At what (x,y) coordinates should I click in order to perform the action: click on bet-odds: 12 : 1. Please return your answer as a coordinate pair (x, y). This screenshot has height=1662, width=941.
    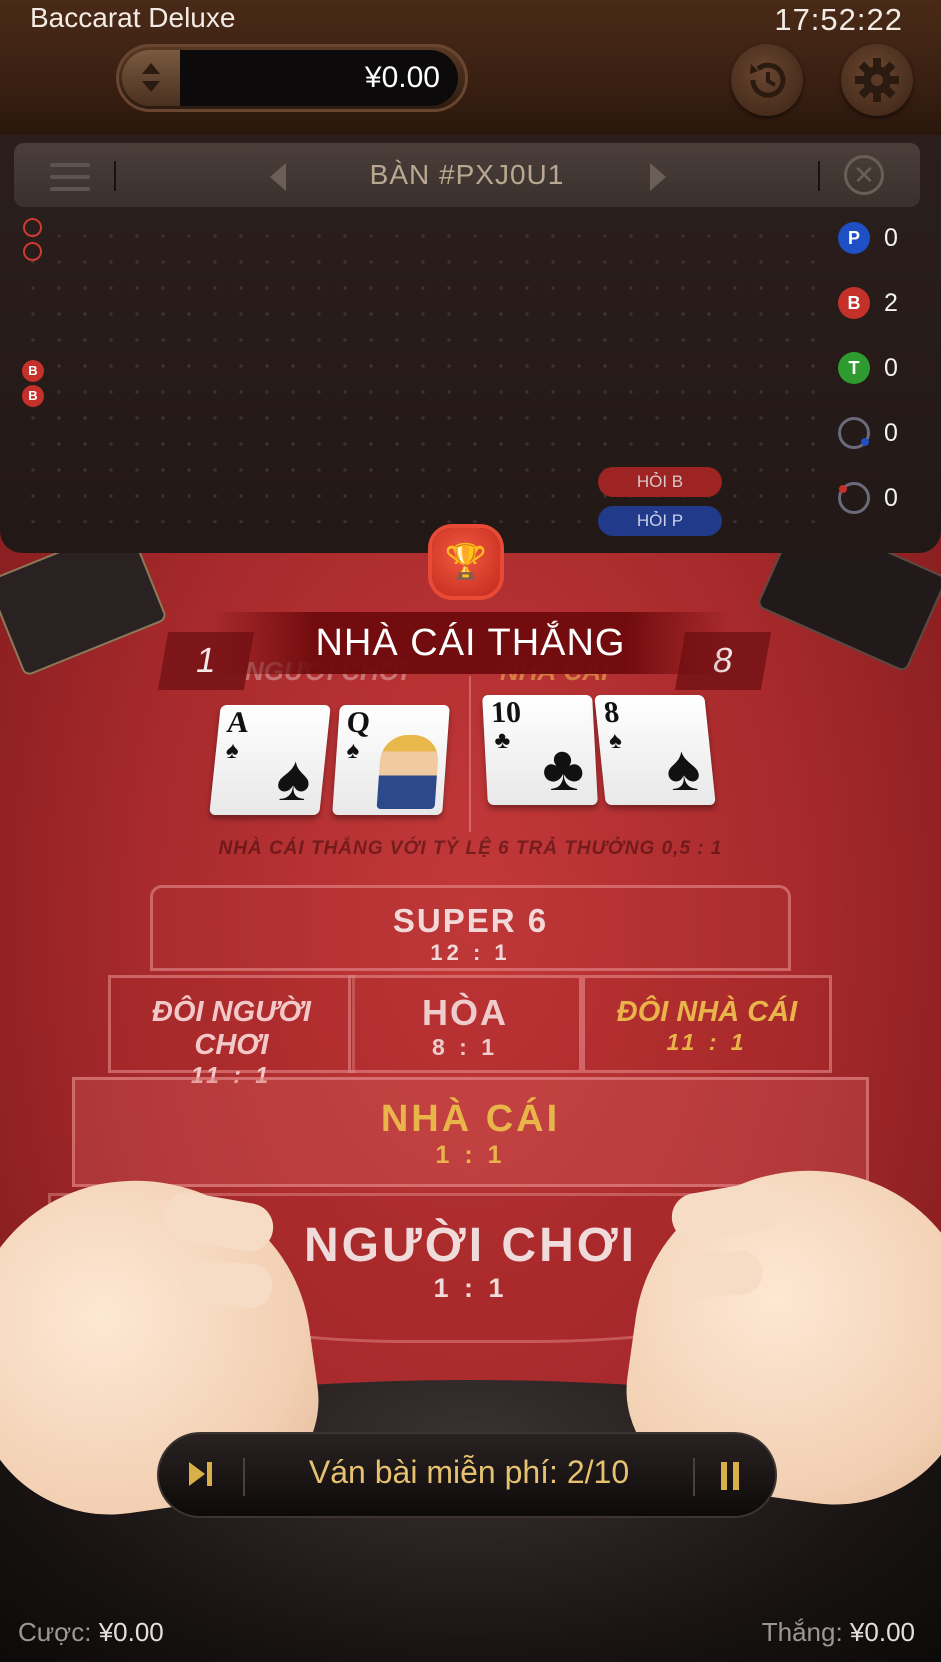
    Looking at the image, I should click on (470, 952).